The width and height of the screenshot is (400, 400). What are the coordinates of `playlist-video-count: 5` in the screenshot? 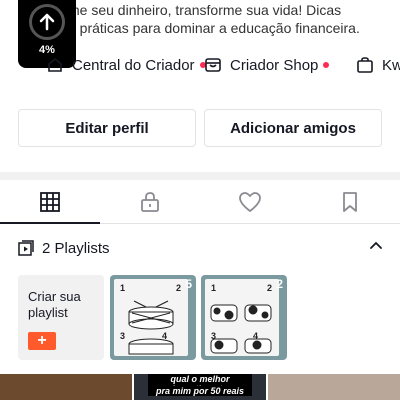 It's located at (188, 284).